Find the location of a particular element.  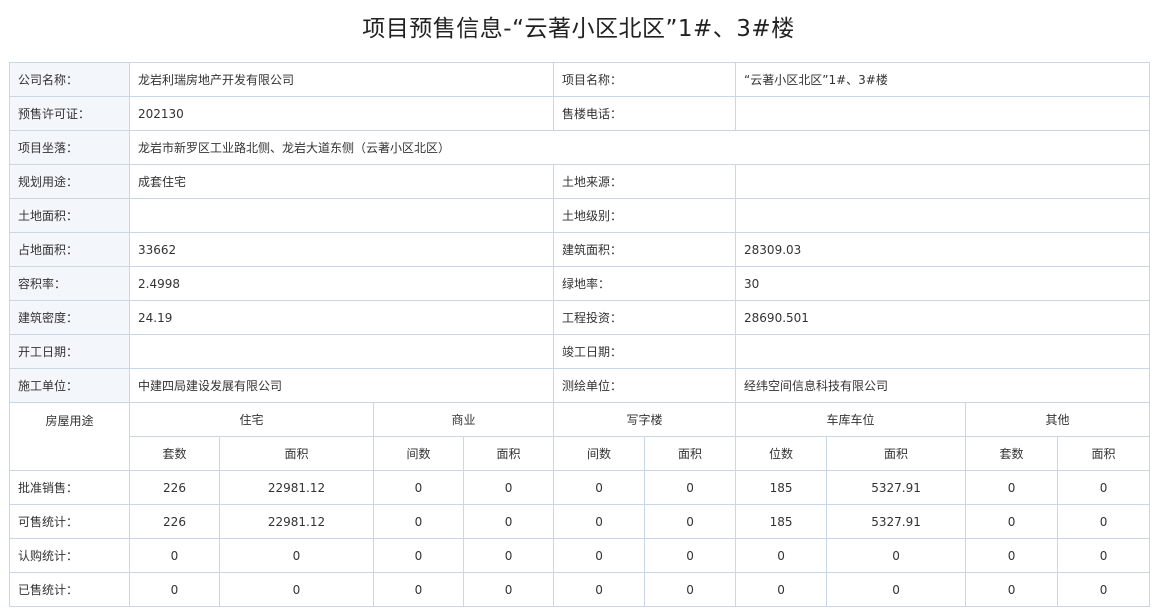

stats-row-label: 可售统计： is located at coordinates (69, 521).